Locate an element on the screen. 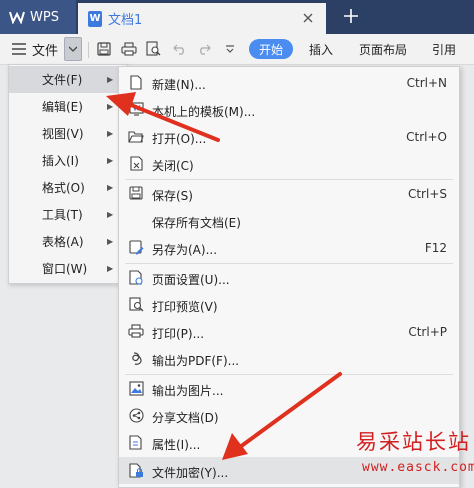 The height and width of the screenshot is (488, 474). main-menu-item-label: 窗口(W) is located at coordinates (65, 269).